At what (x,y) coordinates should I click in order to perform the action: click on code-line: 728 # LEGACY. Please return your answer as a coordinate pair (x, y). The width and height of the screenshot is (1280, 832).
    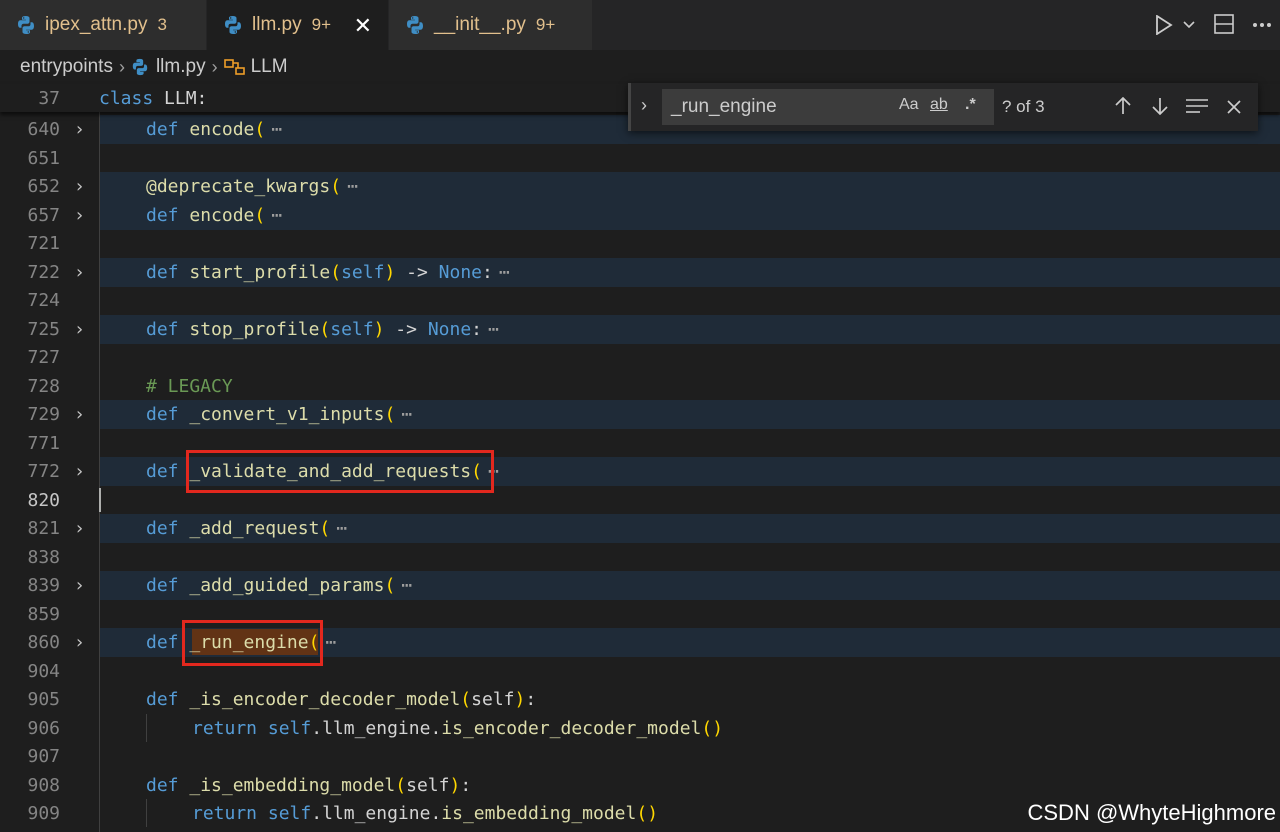
    Looking at the image, I should click on (640, 386).